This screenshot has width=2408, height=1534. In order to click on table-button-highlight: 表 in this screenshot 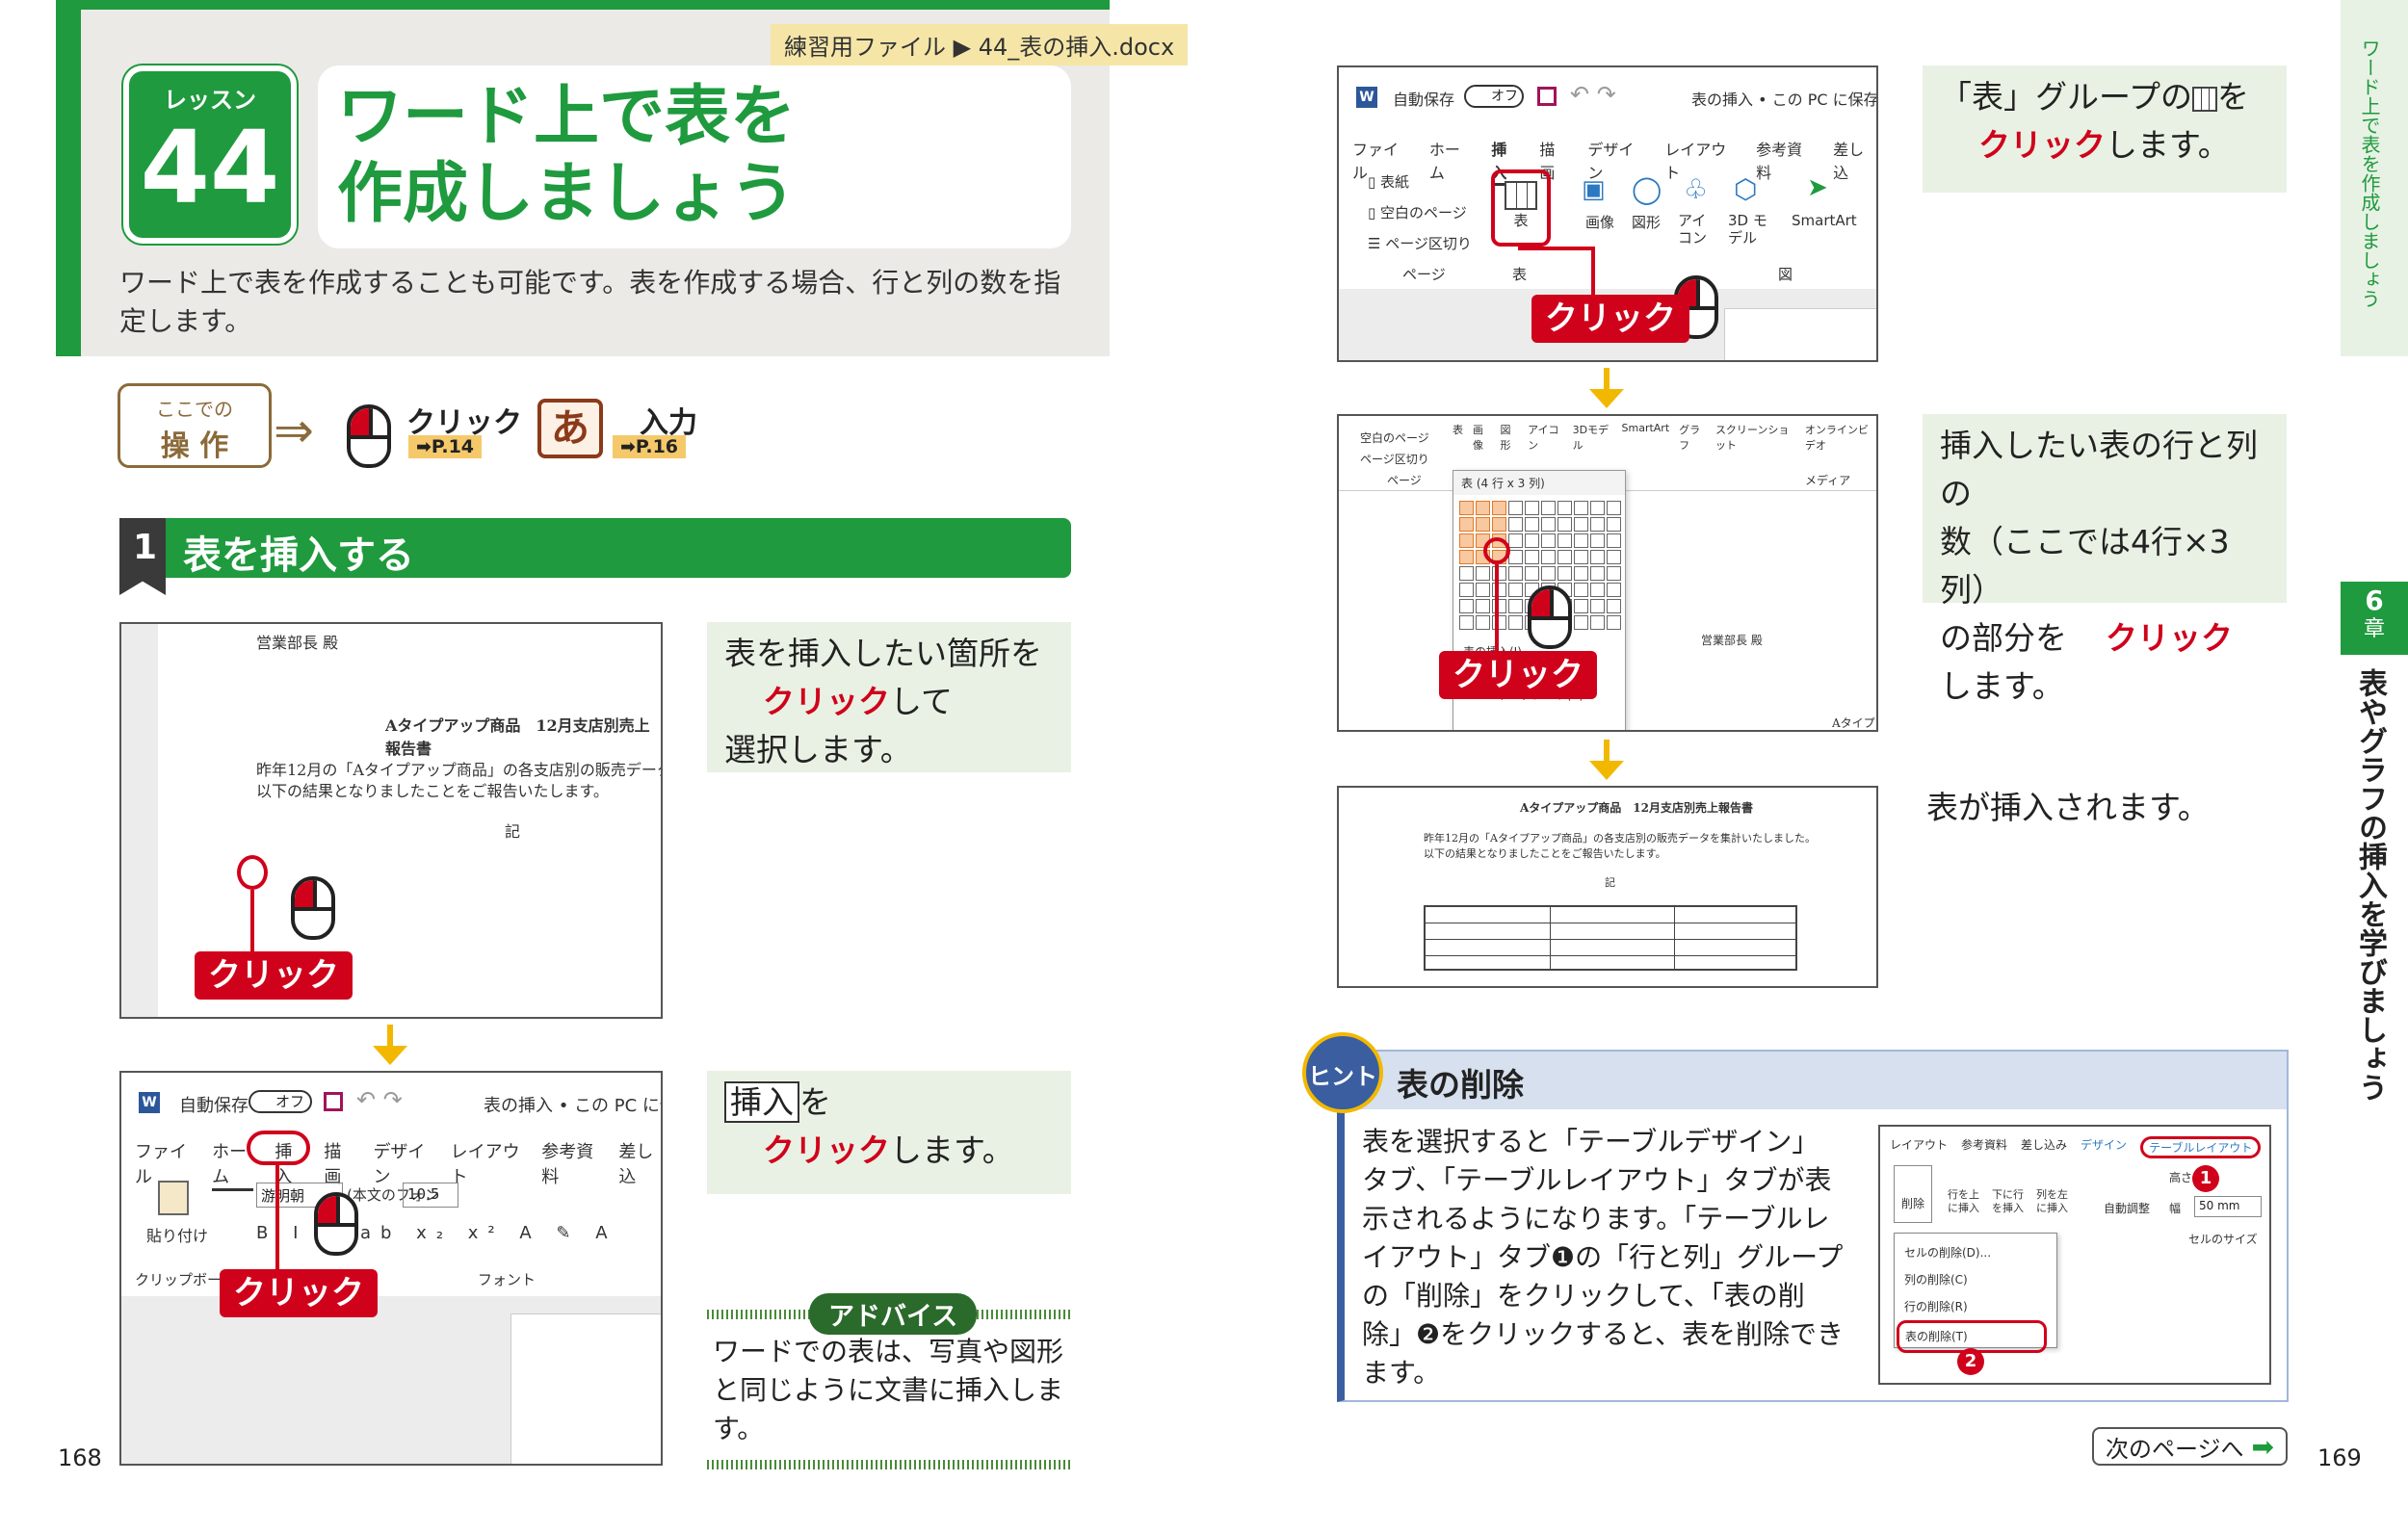, I will do `click(1521, 208)`.